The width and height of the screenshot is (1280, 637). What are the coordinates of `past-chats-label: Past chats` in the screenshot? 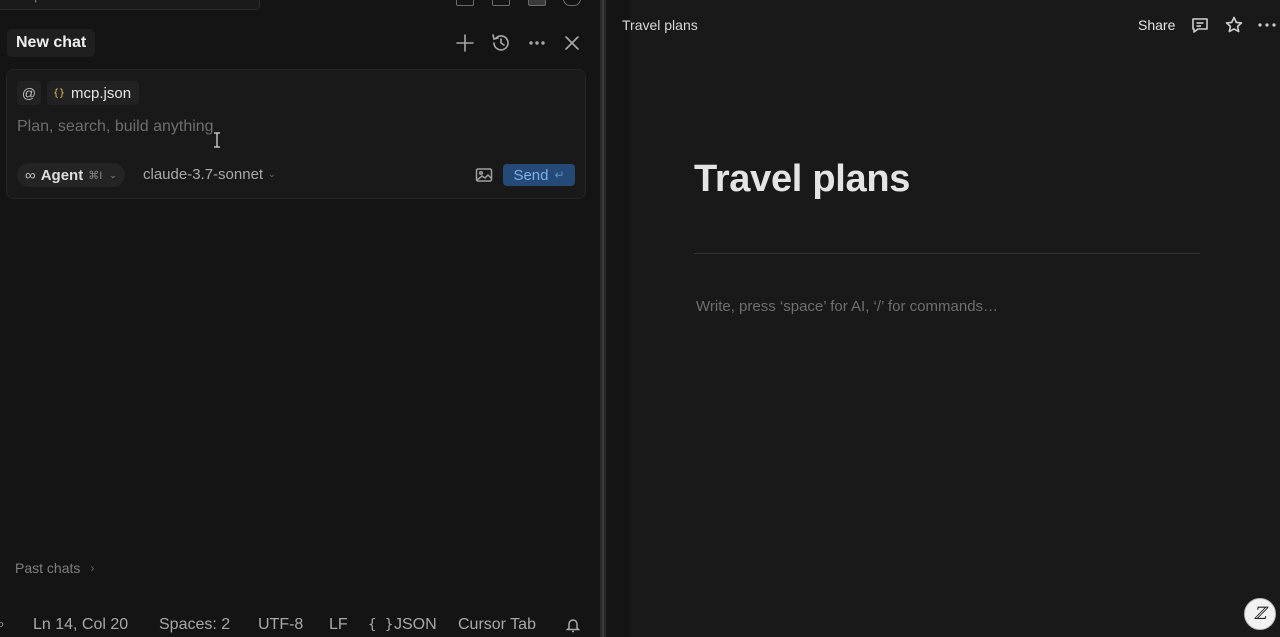 It's located at (48, 568).